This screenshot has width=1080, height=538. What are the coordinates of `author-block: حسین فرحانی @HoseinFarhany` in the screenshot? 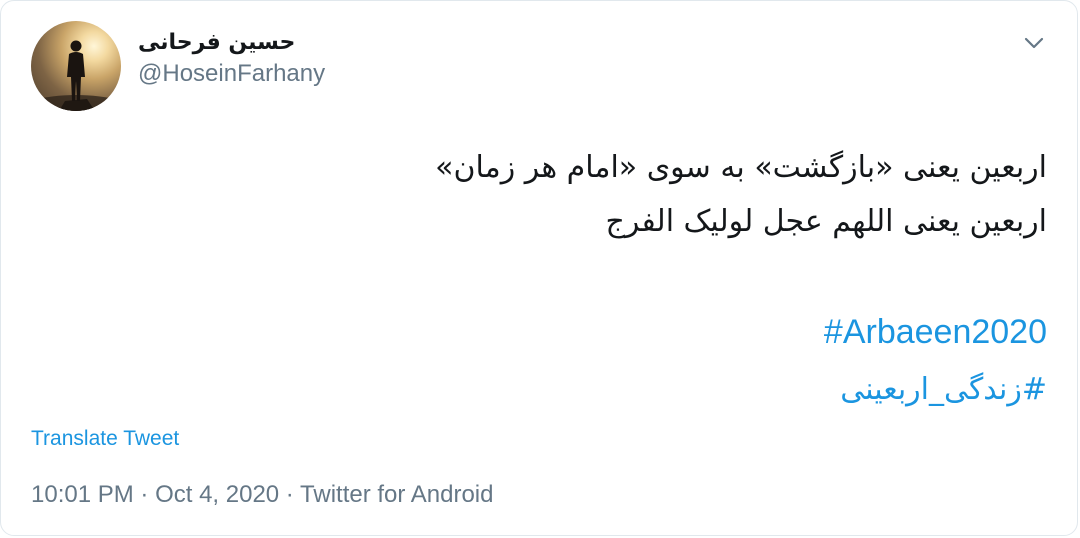 It's located at (231, 59).